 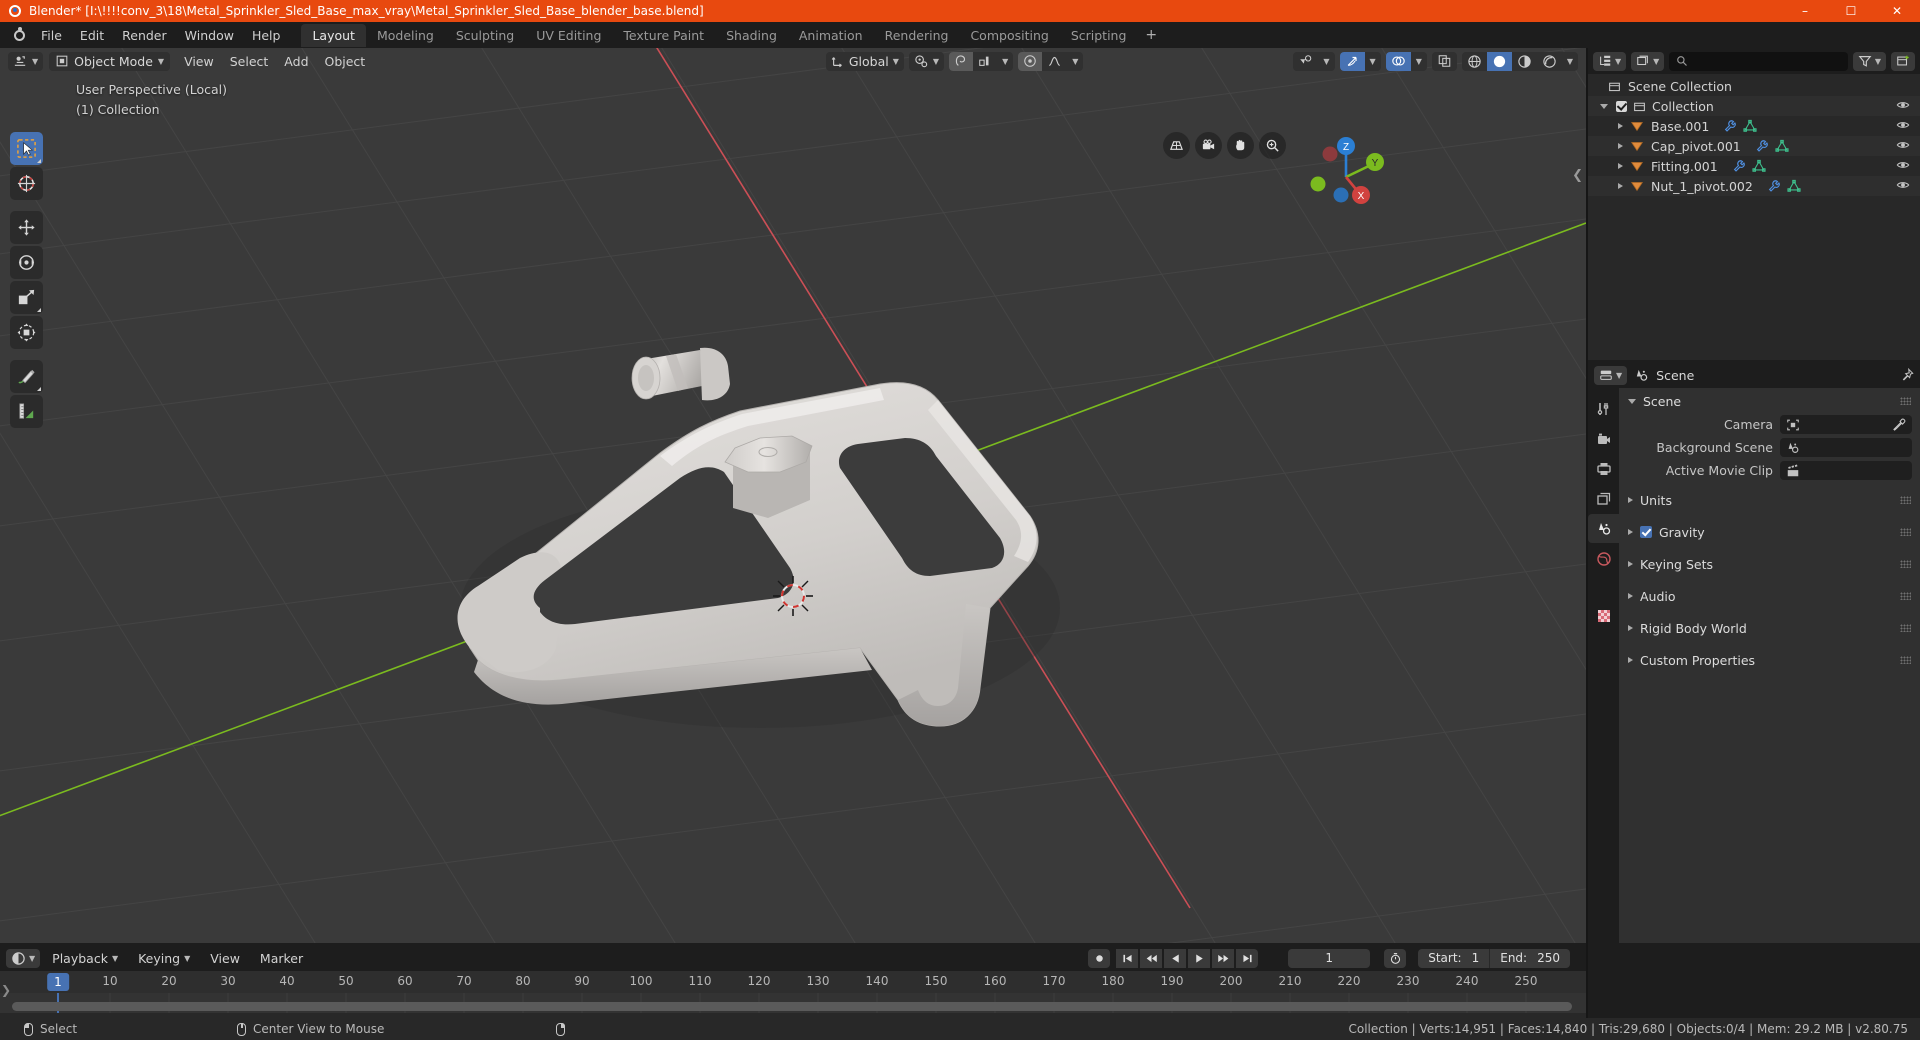 What do you see at coordinates (345, 61) in the screenshot?
I see `viewport-menu-object: Object` at bounding box center [345, 61].